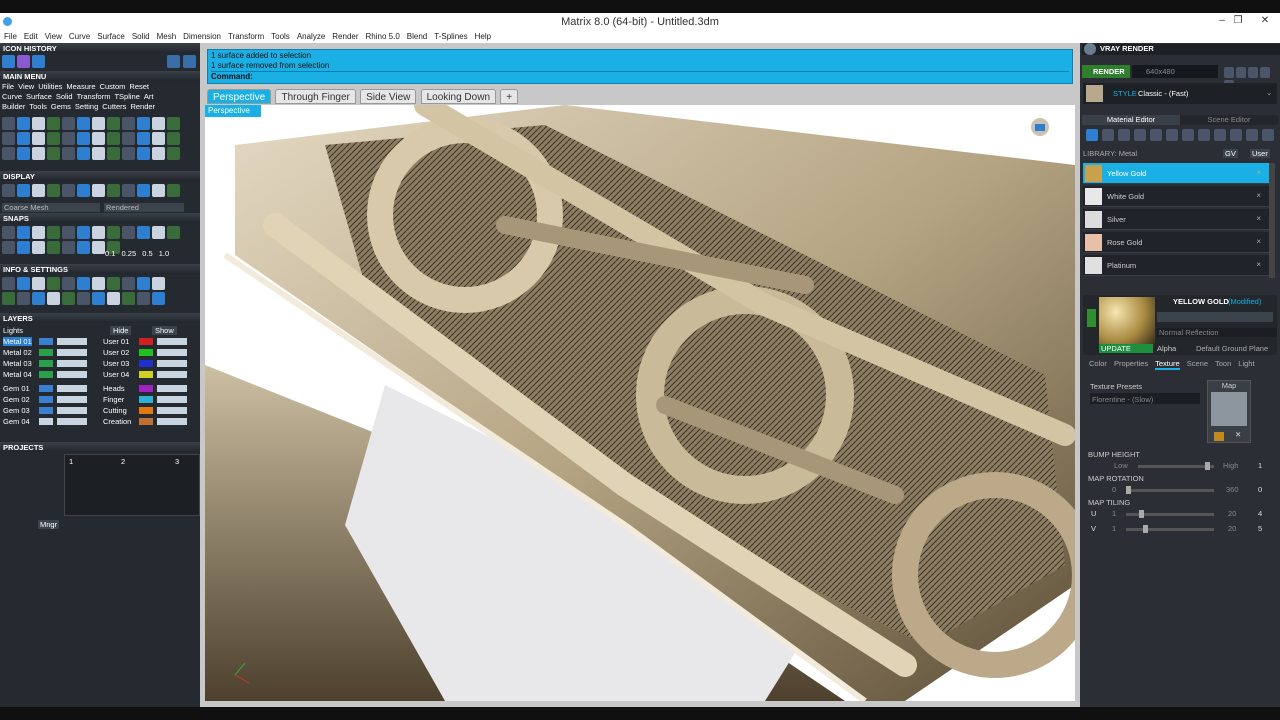 The width and height of the screenshot is (1280, 720). I want to click on menu-item-view: View, so click(53, 35).